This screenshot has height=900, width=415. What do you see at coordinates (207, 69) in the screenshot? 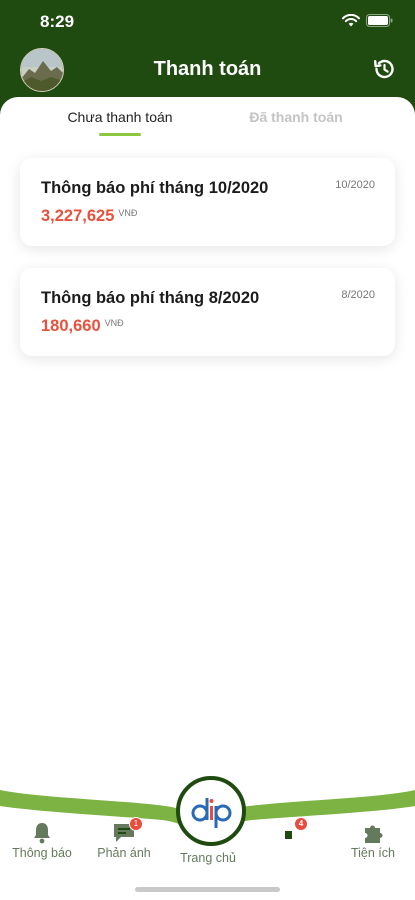
I see `page-title: Thanh toán` at bounding box center [207, 69].